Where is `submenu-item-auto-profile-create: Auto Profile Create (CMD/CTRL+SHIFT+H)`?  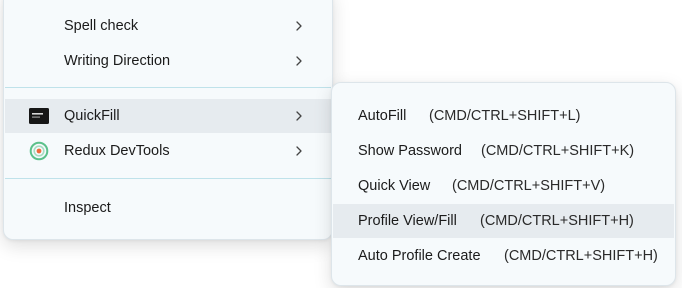
submenu-item-auto-profile-create: Auto Profile Create (CMD/CTRL+SHIFT+H) is located at coordinates (503, 256).